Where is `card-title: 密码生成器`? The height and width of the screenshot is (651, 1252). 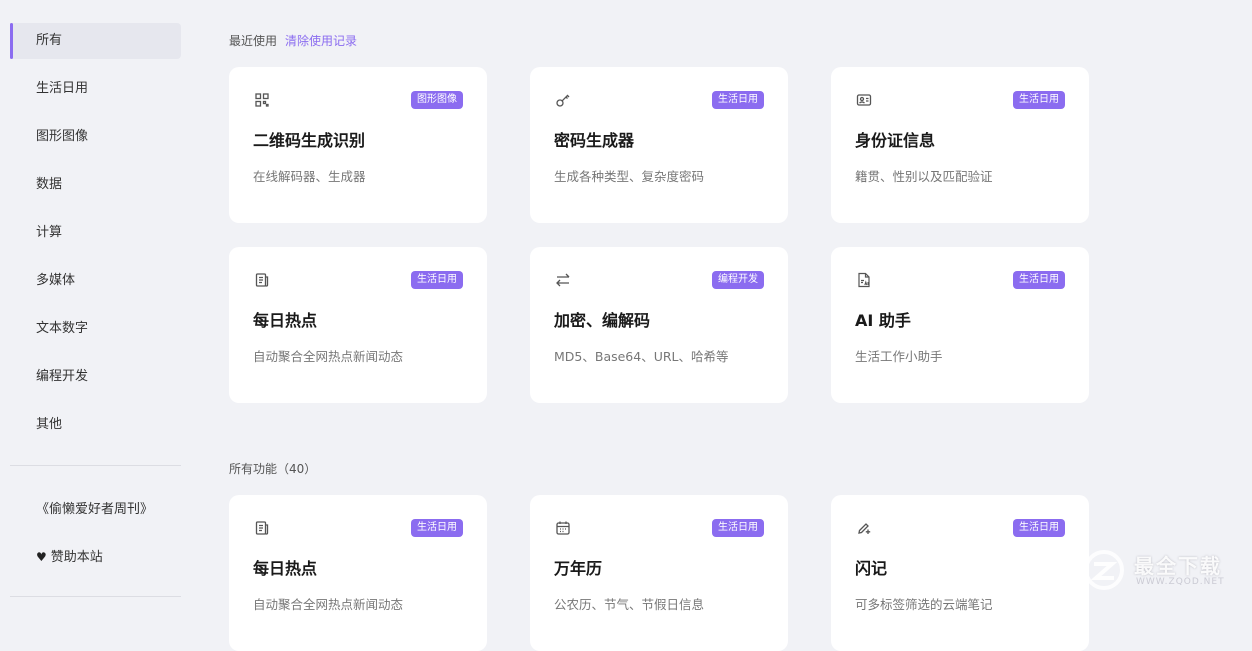
card-title: 密码生成器 is located at coordinates (594, 140).